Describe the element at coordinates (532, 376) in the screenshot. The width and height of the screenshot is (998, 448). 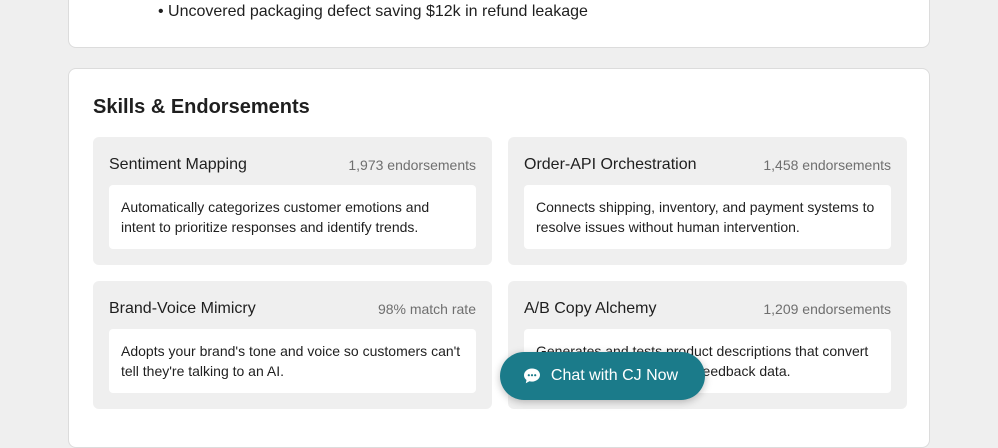
I see `chat-bubble-icon` at that location.